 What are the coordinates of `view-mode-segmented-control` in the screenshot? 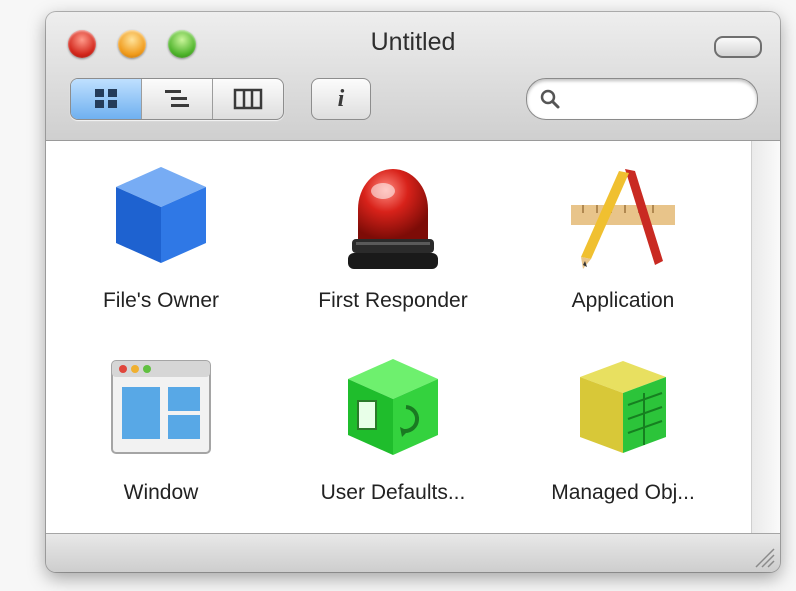 It's located at (177, 99).